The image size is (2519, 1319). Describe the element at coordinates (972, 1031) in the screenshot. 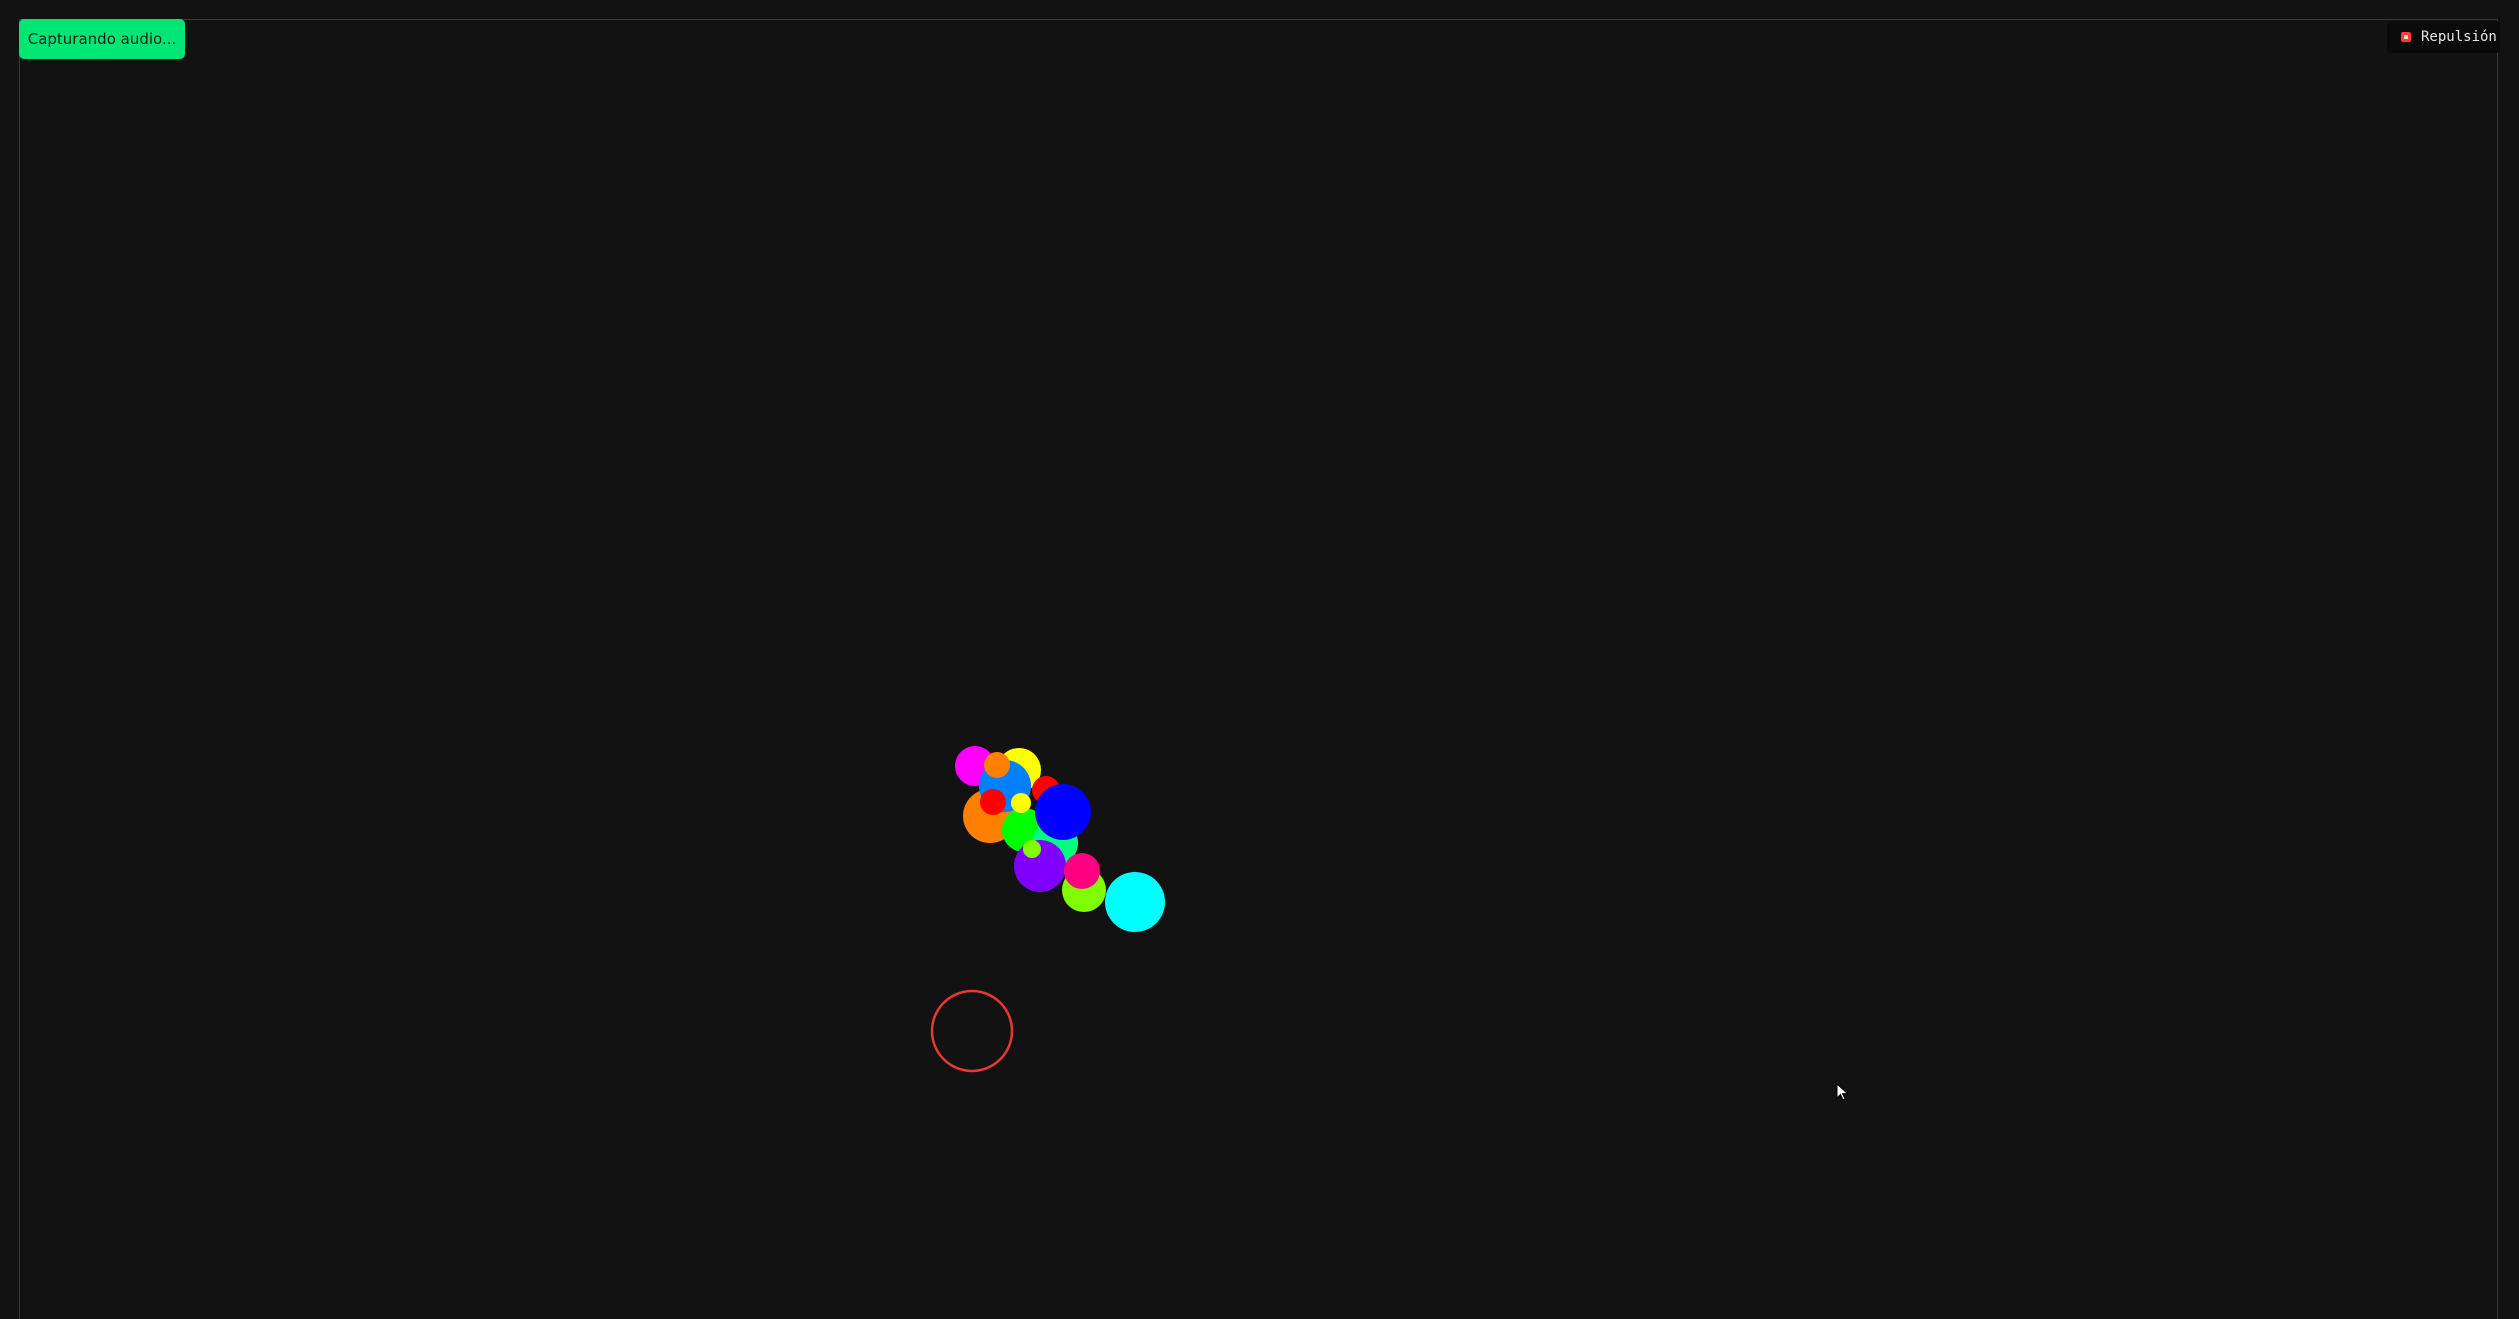

I see `attractor-ring` at that location.